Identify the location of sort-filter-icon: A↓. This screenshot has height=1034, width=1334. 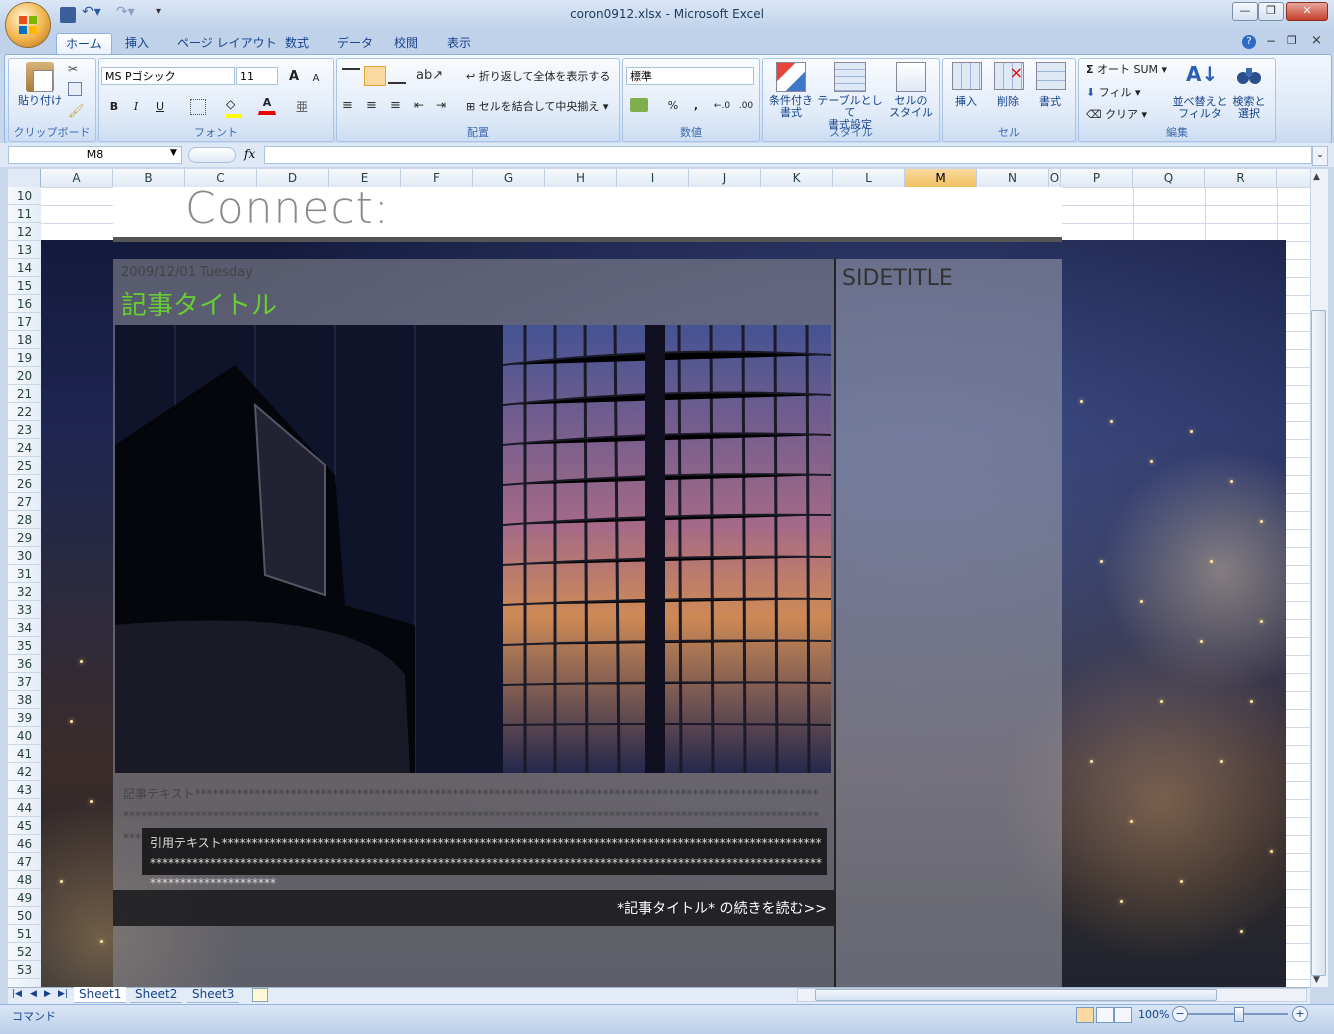
(1202, 74).